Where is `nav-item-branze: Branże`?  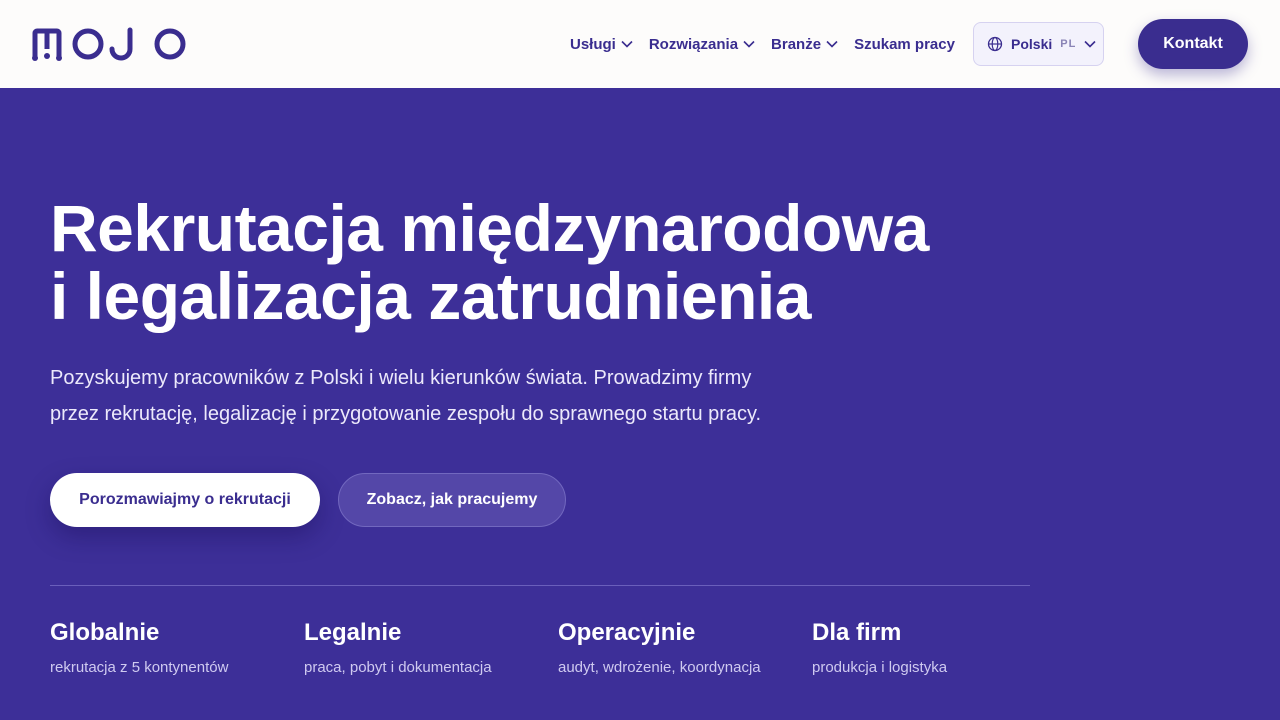 nav-item-branze: Branże is located at coordinates (804, 44).